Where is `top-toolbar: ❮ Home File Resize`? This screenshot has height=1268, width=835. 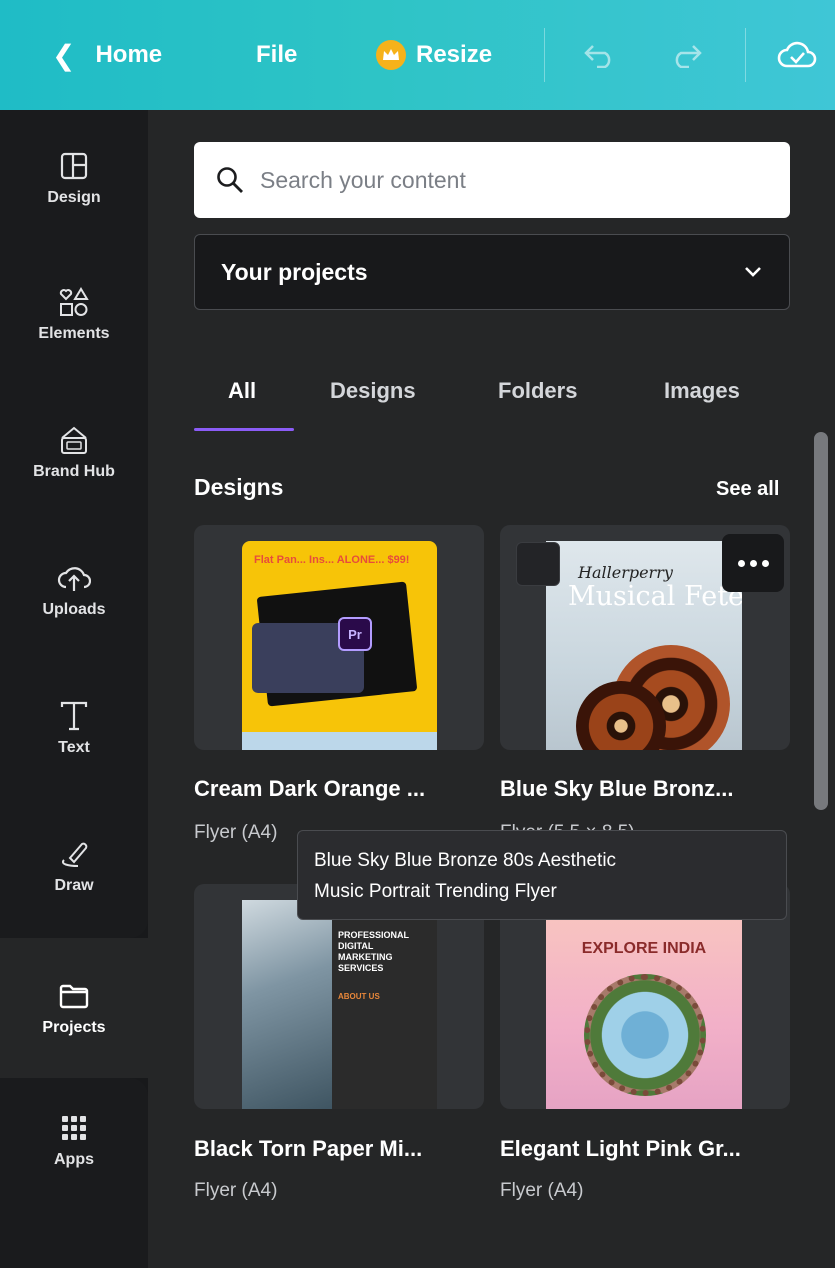
top-toolbar: ❮ Home File Resize is located at coordinates (417, 55).